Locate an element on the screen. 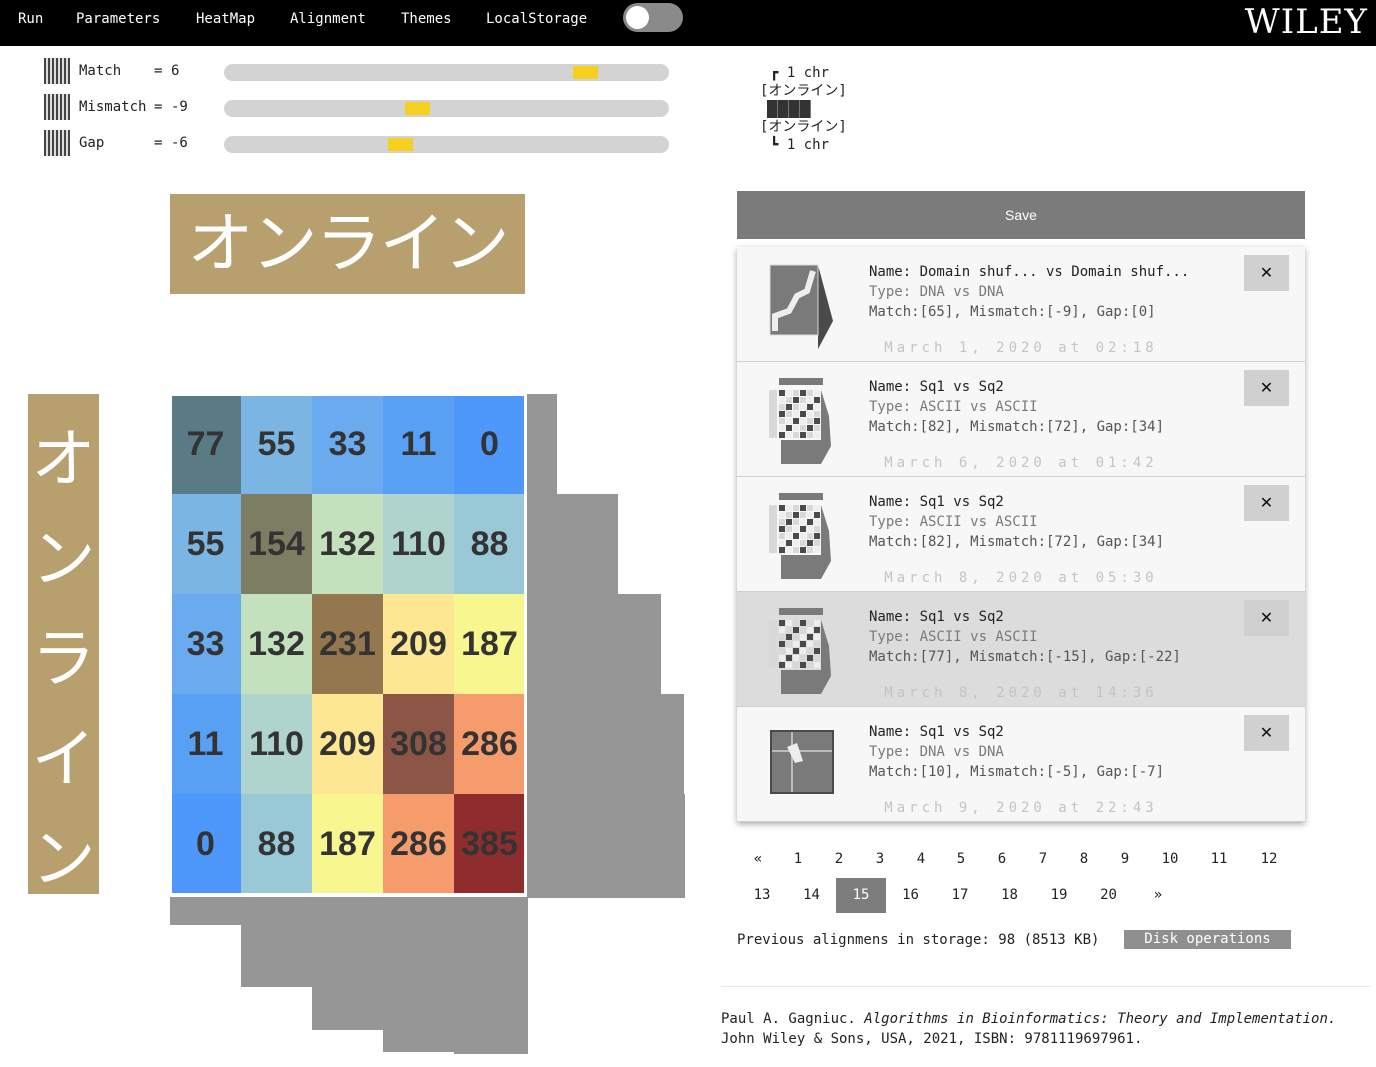  page-link: 9 is located at coordinates (1125, 859).